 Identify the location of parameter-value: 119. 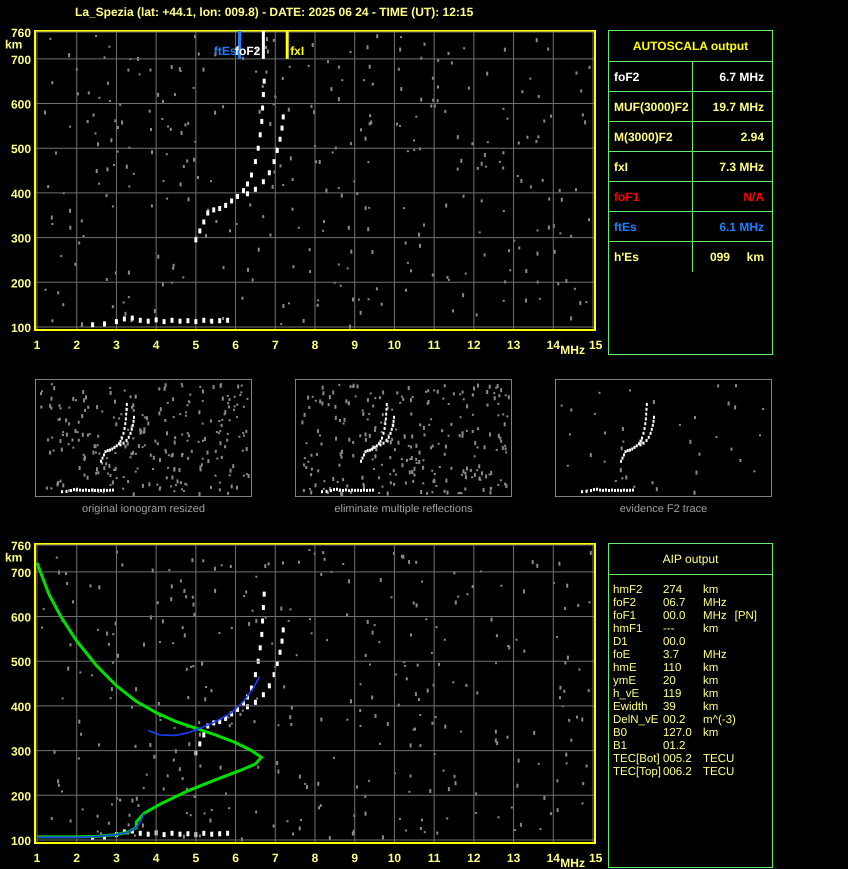
(672, 694).